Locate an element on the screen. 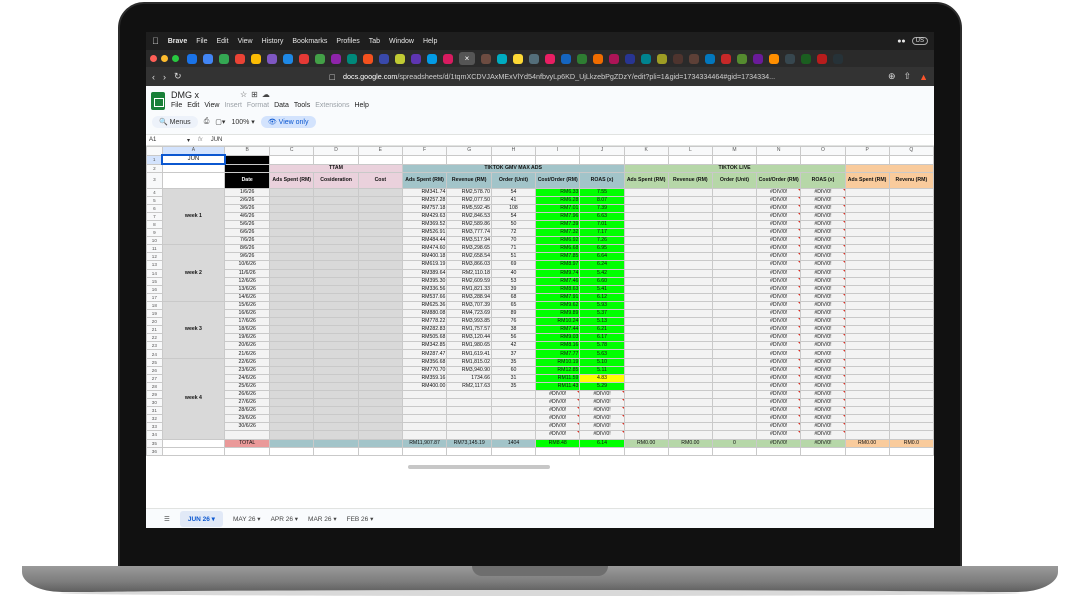 This screenshot has width=1080, height=600. live-column-header: ROAS (x) is located at coordinates (823, 180).